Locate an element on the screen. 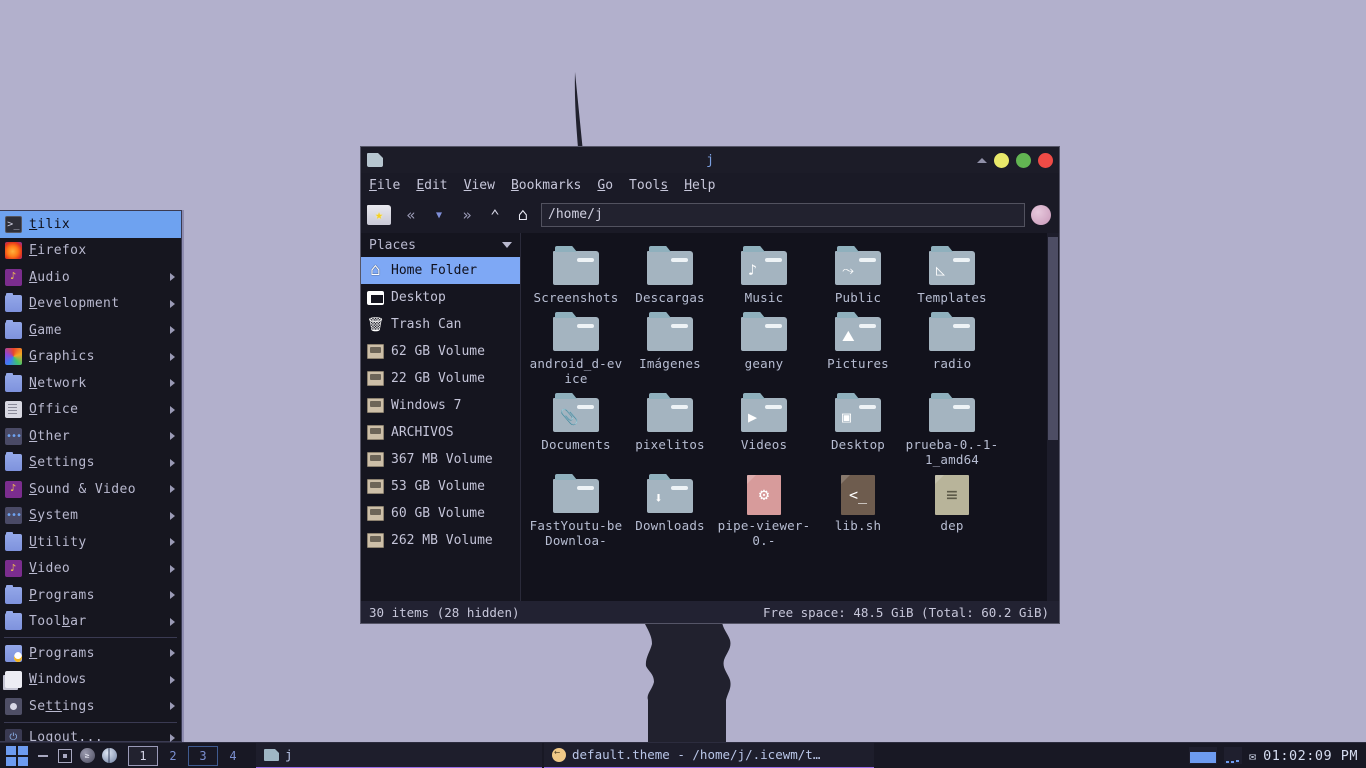 Image resolution: width=1366 pixels, height=768 pixels. menu-item-network: Network is located at coordinates (90, 383).